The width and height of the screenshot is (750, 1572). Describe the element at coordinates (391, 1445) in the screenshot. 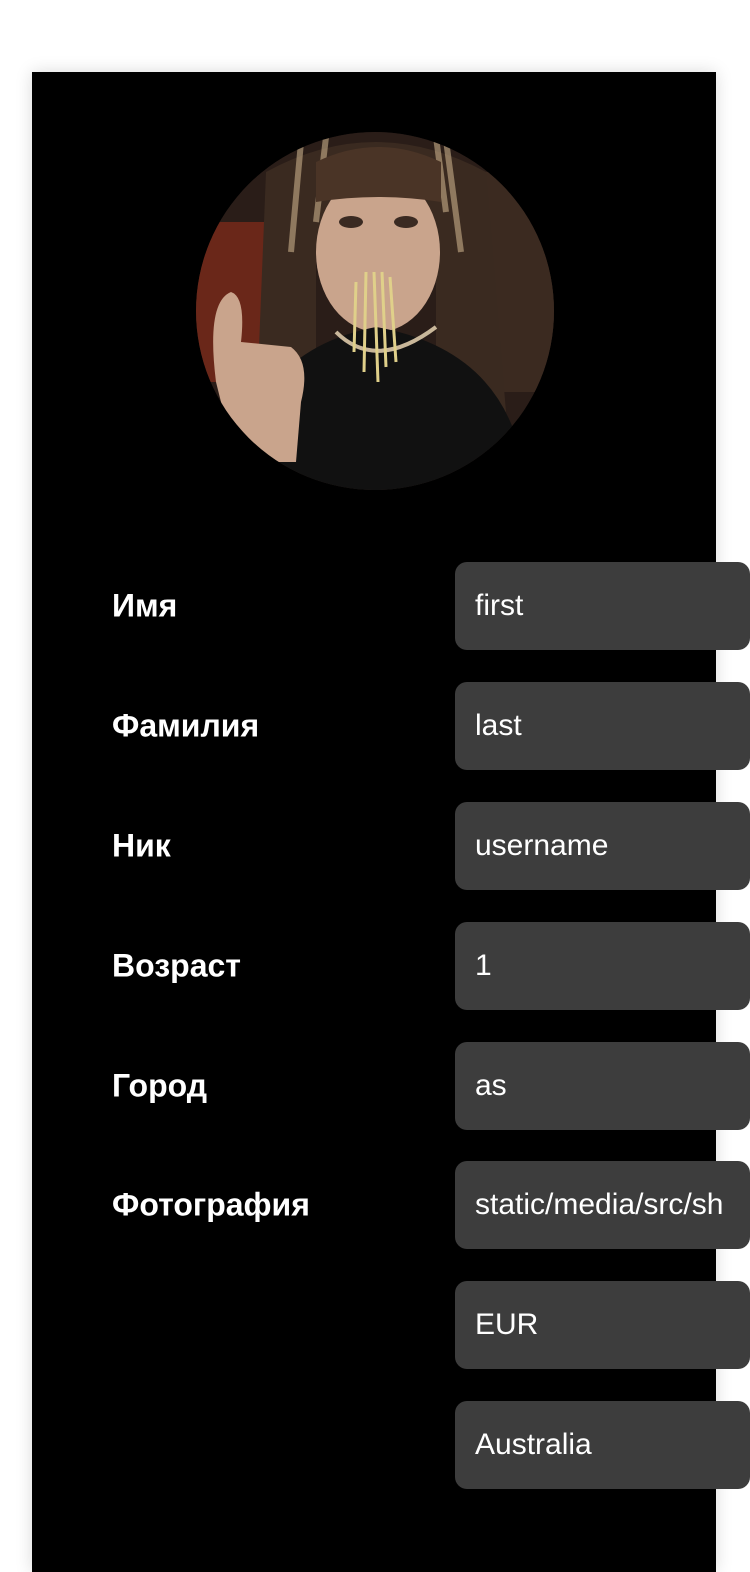

I see `form-row-country: Australia` at that location.